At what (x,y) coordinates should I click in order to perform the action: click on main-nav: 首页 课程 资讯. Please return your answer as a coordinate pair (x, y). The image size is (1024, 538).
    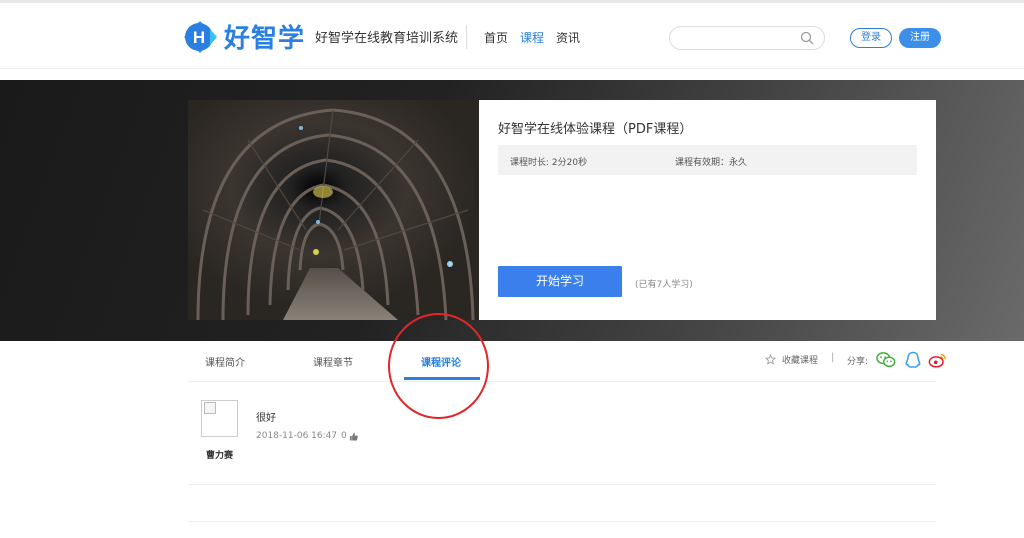
    Looking at the image, I should click on (532, 37).